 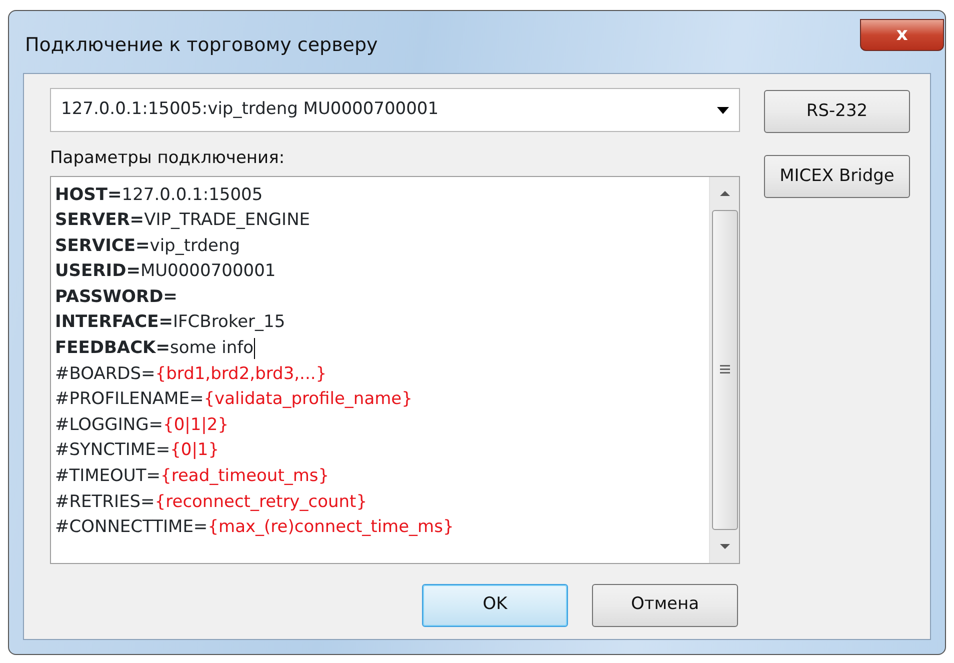 I want to click on comment-line: #CONNECTTIME={max_(re)connect_time_ms}, so click(x=255, y=528).